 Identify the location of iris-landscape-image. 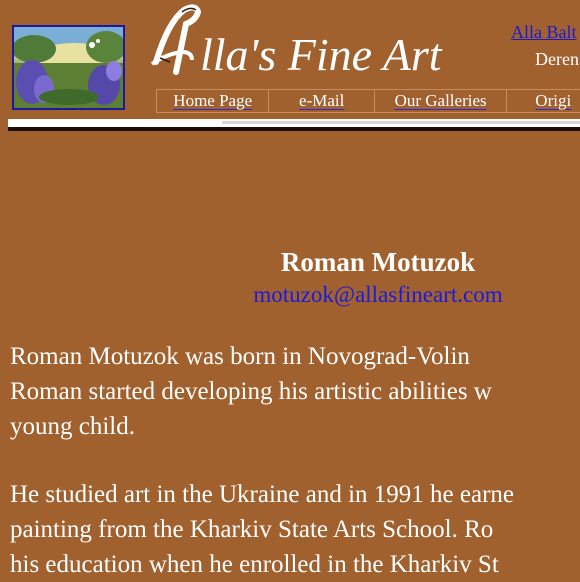
(68, 67).